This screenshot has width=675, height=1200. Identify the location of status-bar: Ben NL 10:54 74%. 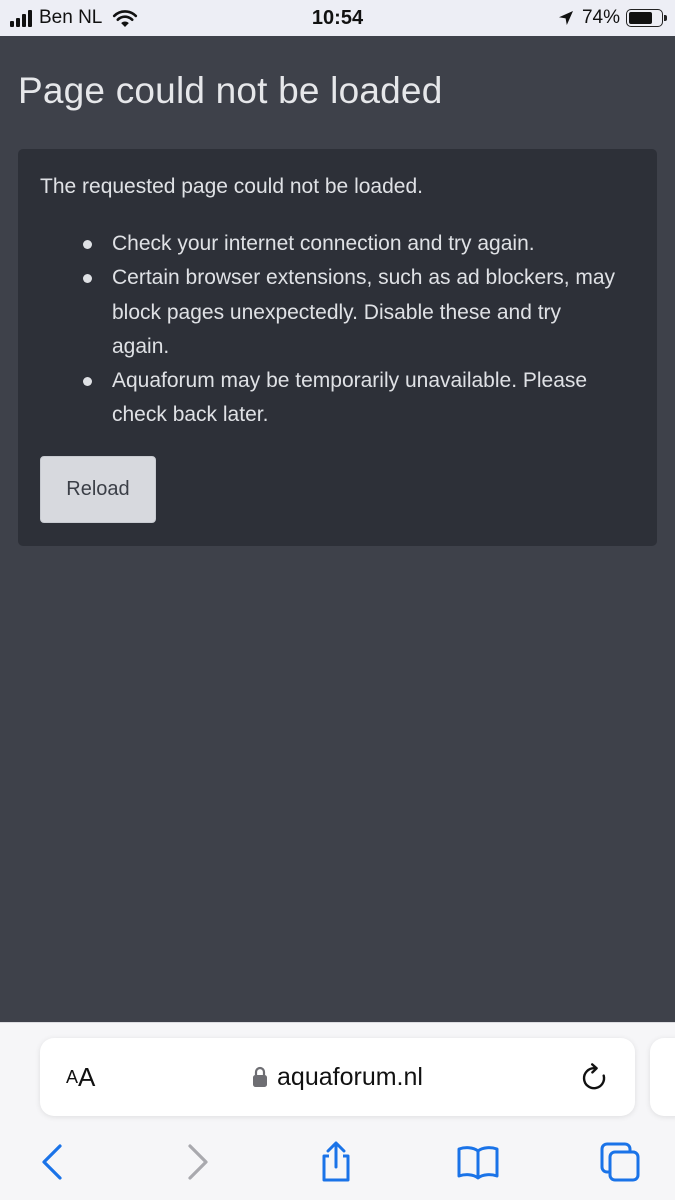
(337, 18).